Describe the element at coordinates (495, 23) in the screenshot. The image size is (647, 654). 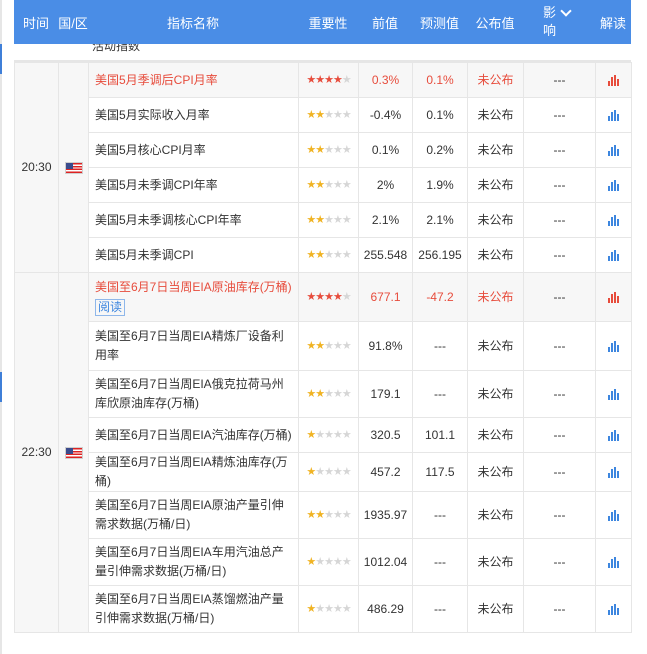
I see `header-actual: 公布值` at that location.